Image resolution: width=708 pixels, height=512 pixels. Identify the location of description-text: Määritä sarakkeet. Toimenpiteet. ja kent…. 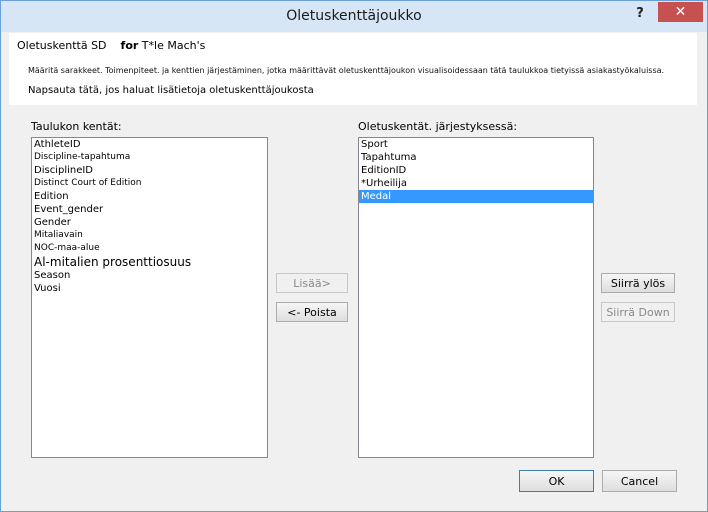
(346, 70).